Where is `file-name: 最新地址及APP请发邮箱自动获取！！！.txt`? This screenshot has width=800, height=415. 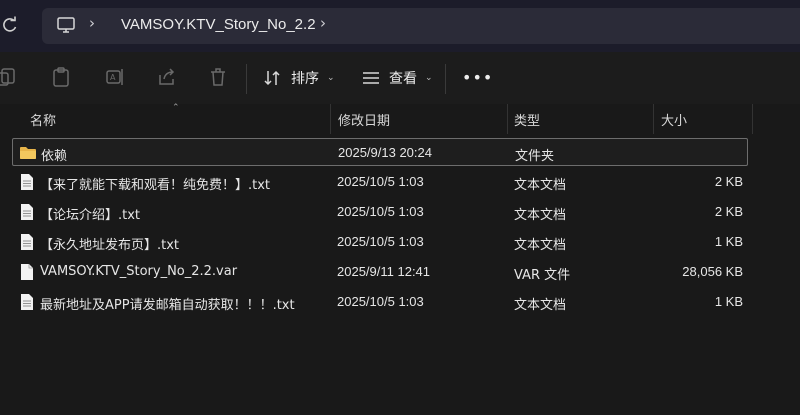
file-name: 最新地址及APP请发邮箱自动获取！！！.txt is located at coordinates (167, 305).